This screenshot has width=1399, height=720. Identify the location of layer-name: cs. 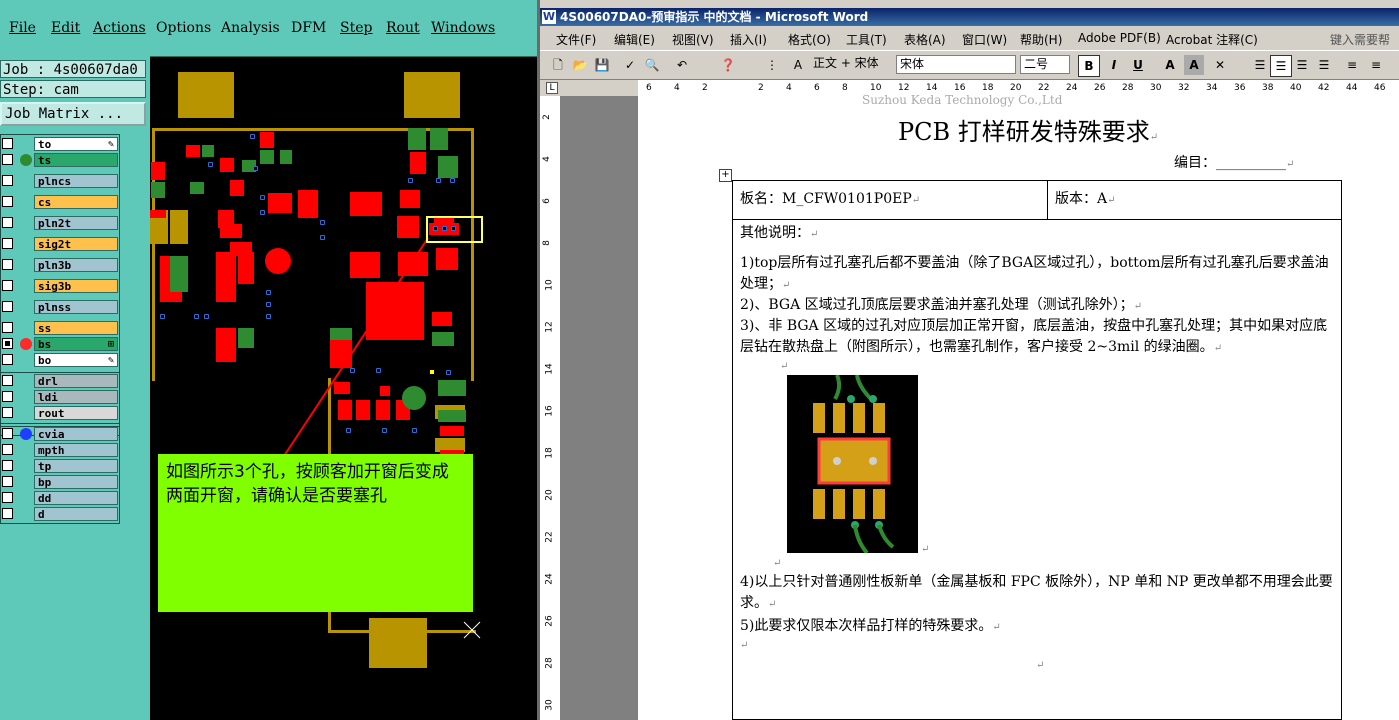
(76, 202).